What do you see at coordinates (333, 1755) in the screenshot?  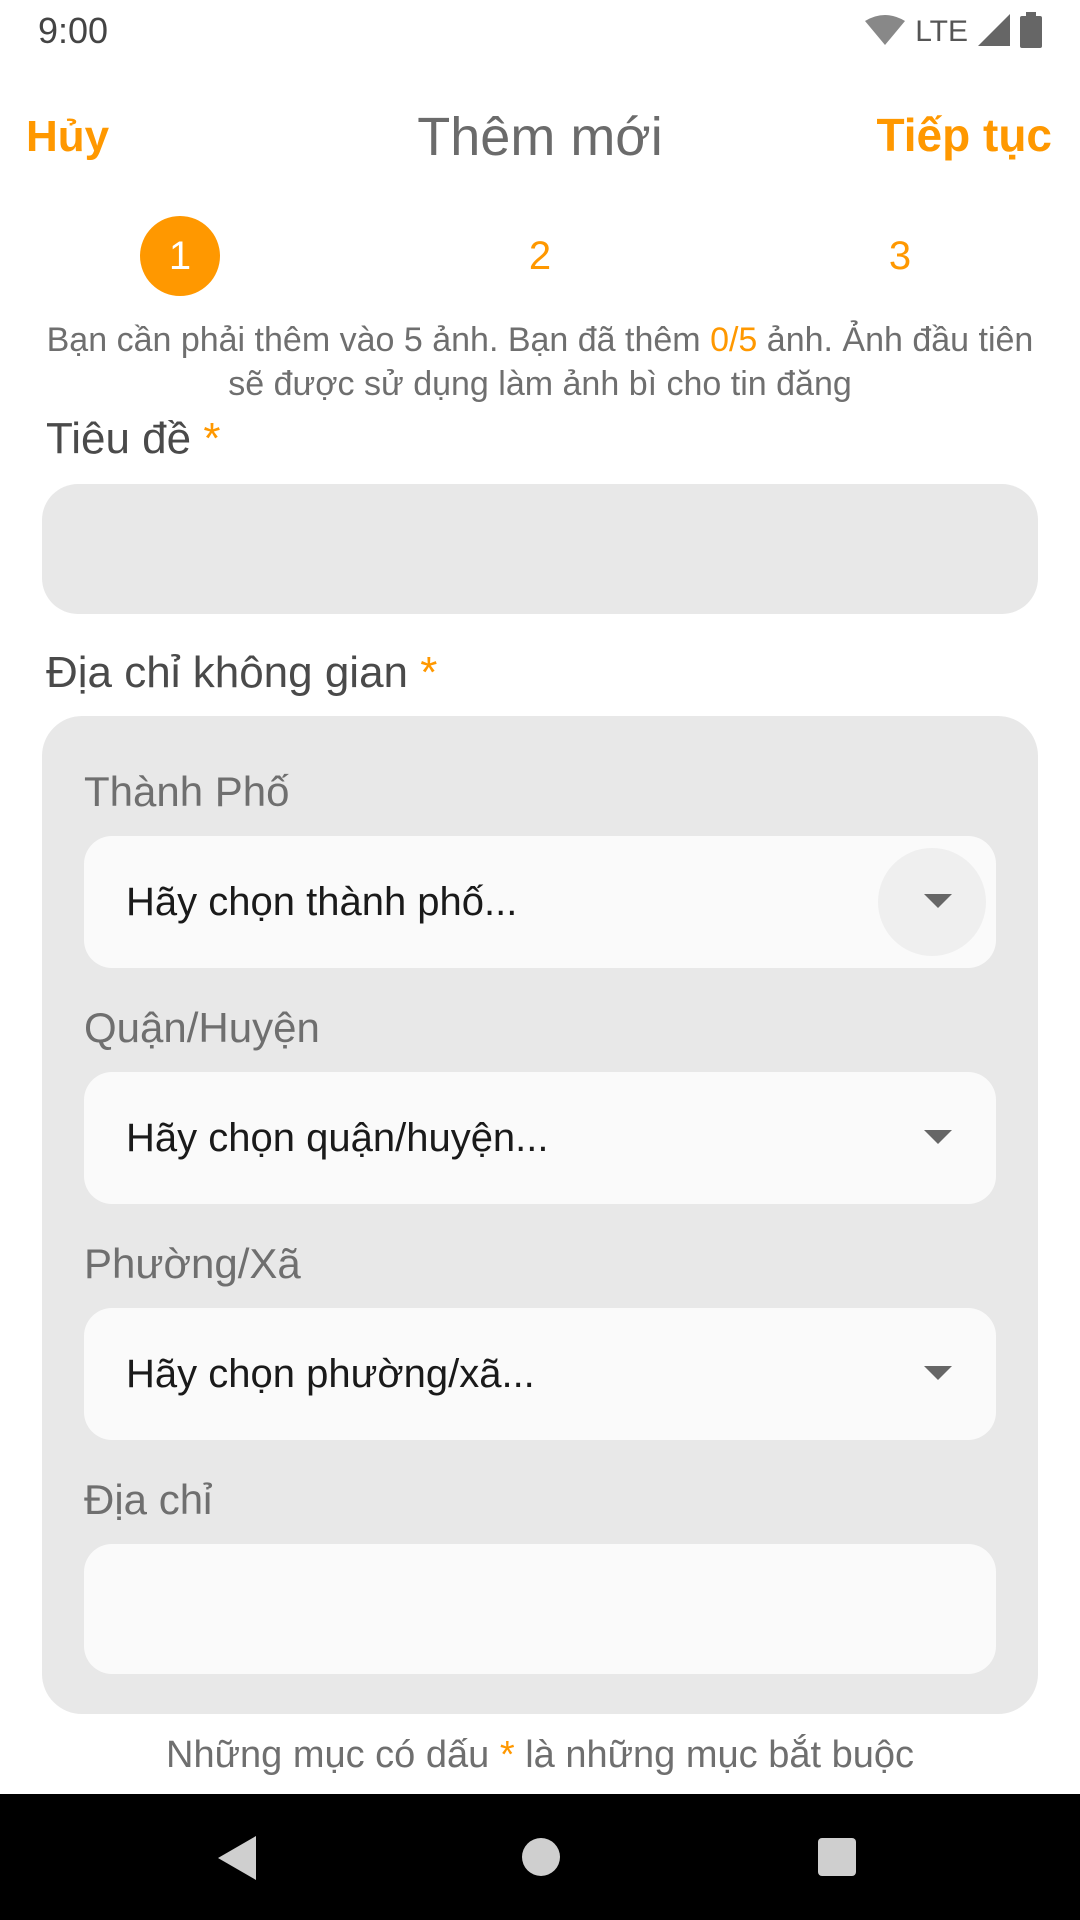 I see `required-note-text: Những mục có dấu` at bounding box center [333, 1755].